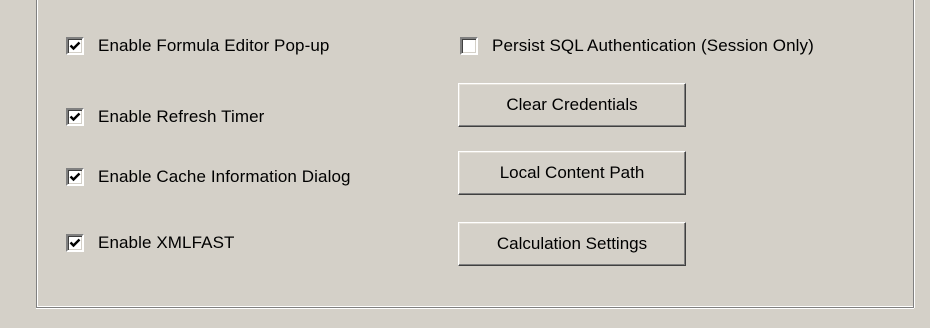 This screenshot has width=930, height=328. I want to click on checkbox-label: Enable XMLFAST, so click(166, 242).